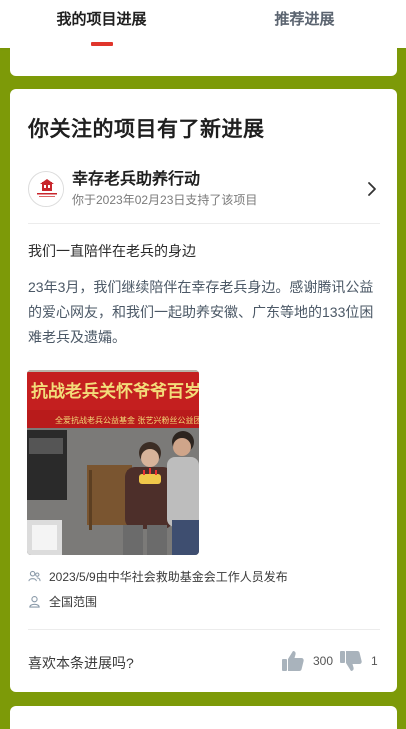 The height and width of the screenshot is (729, 406). Describe the element at coordinates (136, 179) in the screenshot. I see `project-name: 幸存老兵助养行动` at that location.